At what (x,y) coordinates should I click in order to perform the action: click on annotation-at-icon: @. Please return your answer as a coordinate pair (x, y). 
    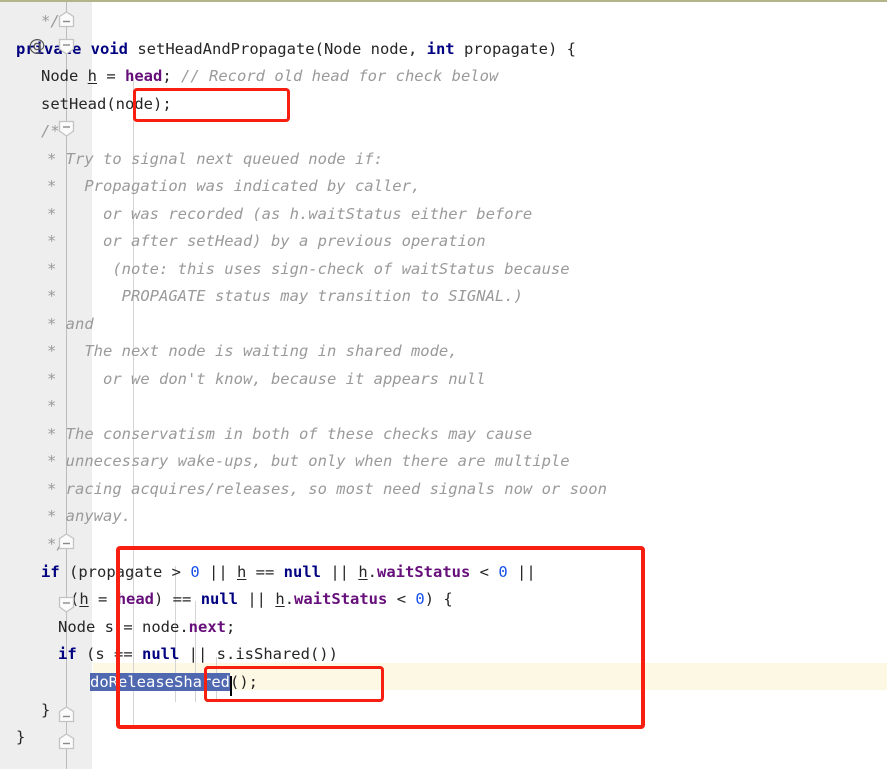
    Looking at the image, I should click on (37, 46).